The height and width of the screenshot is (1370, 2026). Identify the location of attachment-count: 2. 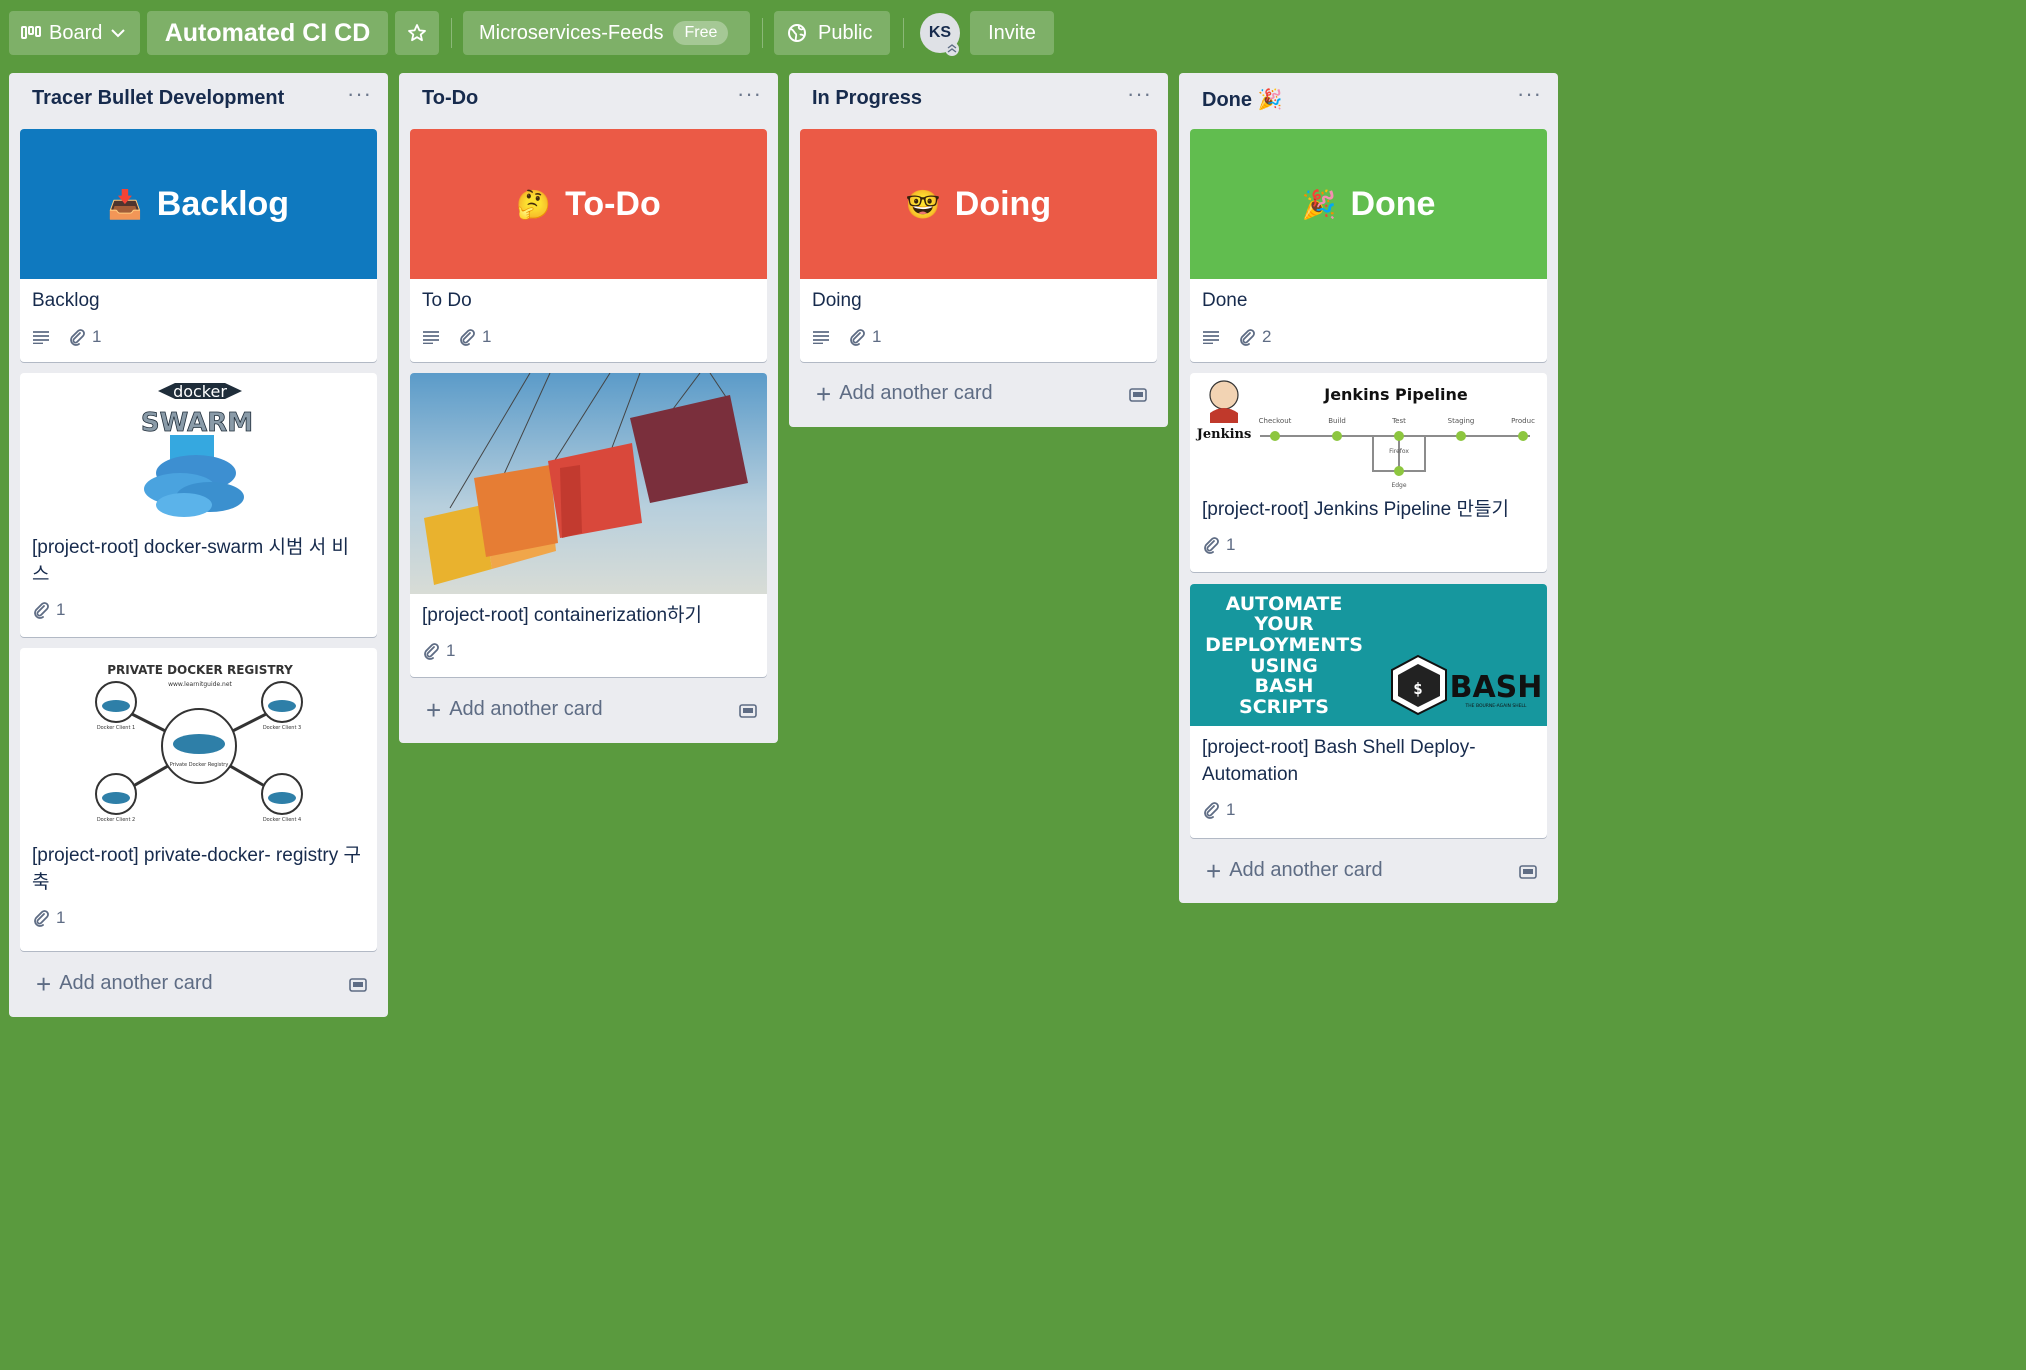
(1267, 336).